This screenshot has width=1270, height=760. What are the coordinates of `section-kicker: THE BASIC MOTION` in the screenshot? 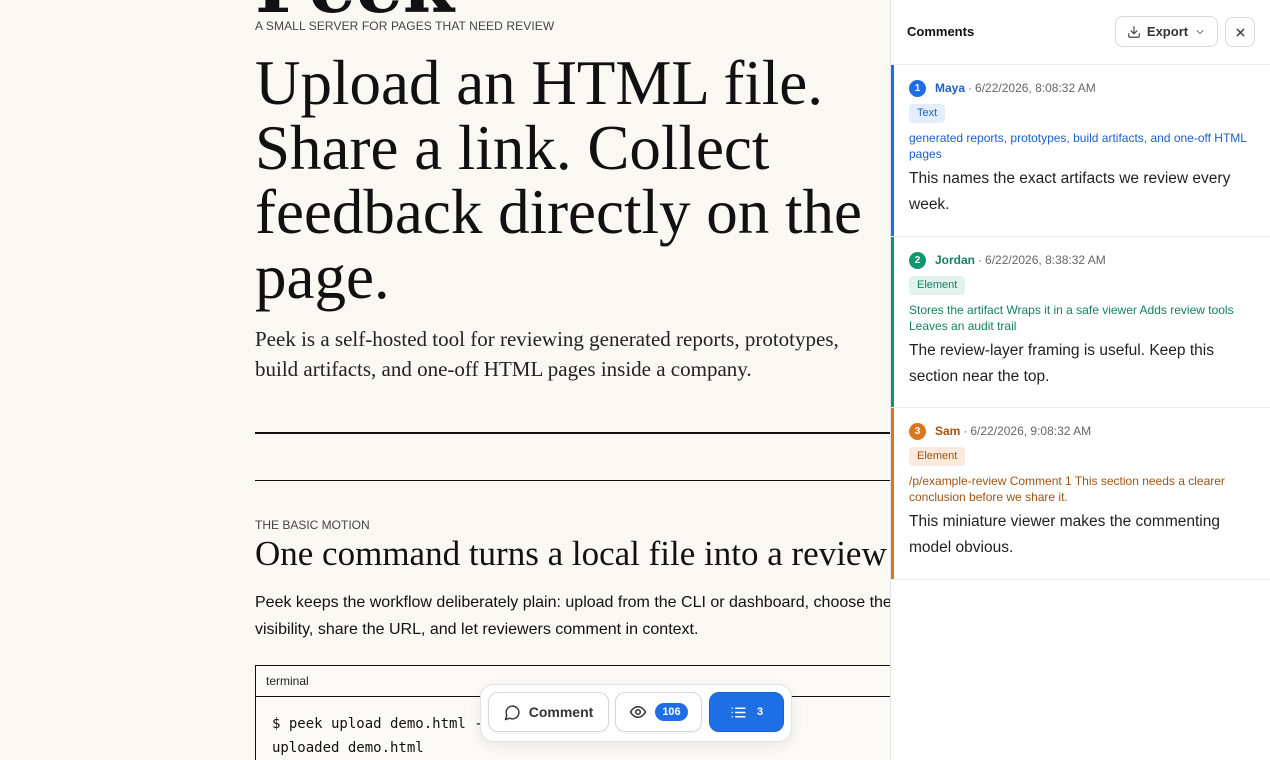 It's located at (312, 525).